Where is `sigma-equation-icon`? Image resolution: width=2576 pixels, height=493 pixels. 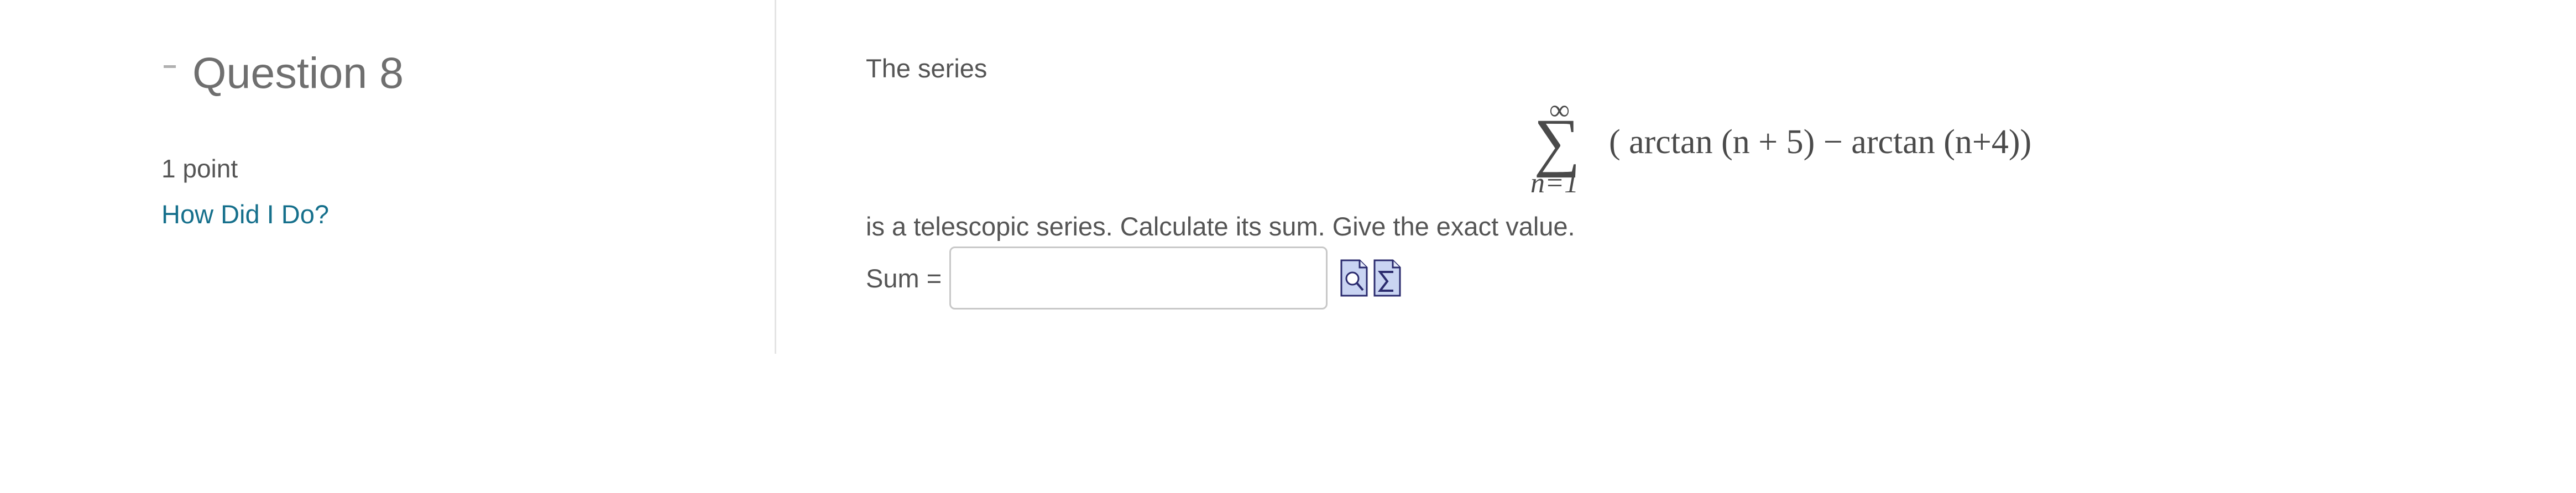 sigma-equation-icon is located at coordinates (1387, 278).